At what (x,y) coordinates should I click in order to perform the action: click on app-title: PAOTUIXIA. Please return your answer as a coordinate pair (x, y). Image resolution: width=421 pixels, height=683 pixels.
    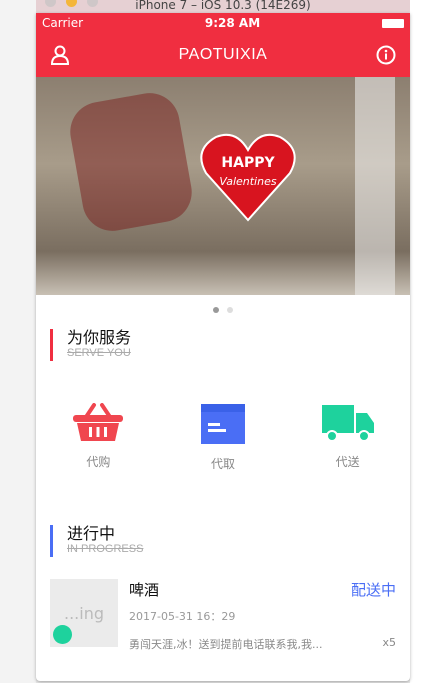
    Looking at the image, I should click on (223, 54).